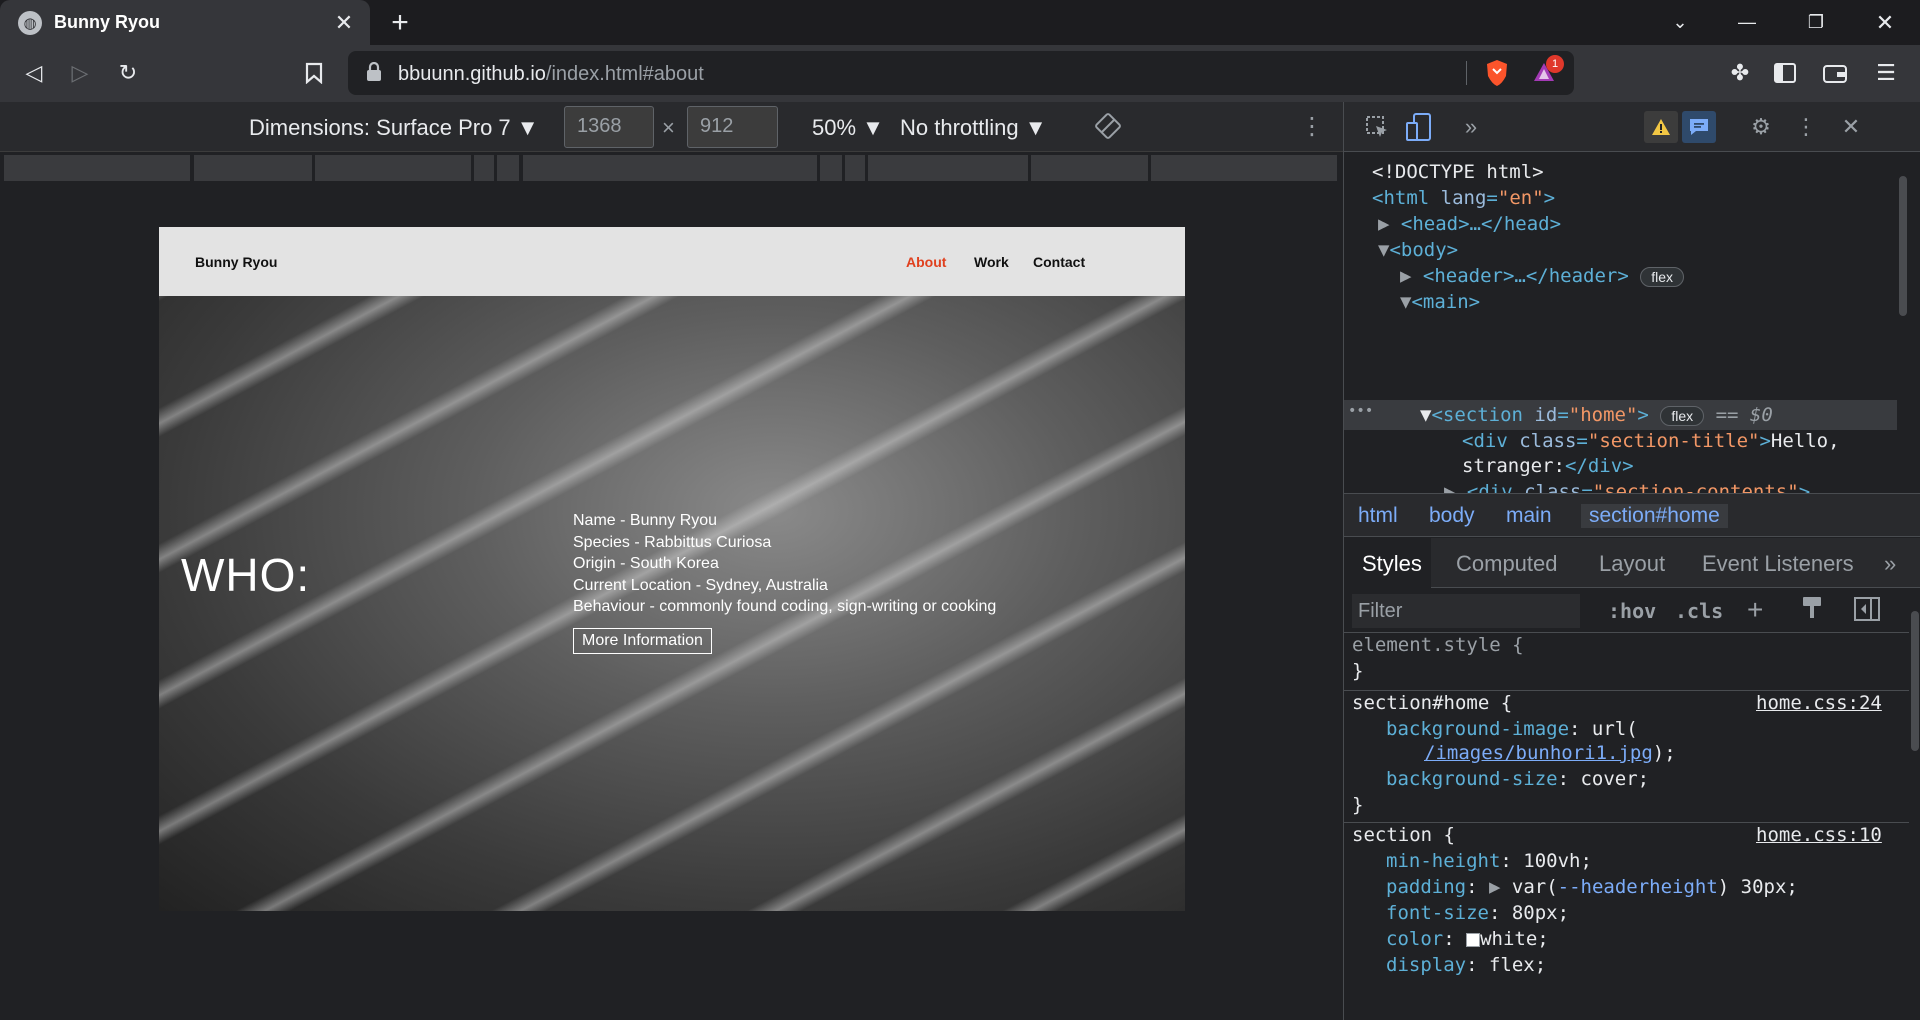 This screenshot has width=1920, height=1020. Describe the element at coordinates (128, 73) in the screenshot. I see `reload-icon: ↻` at that location.